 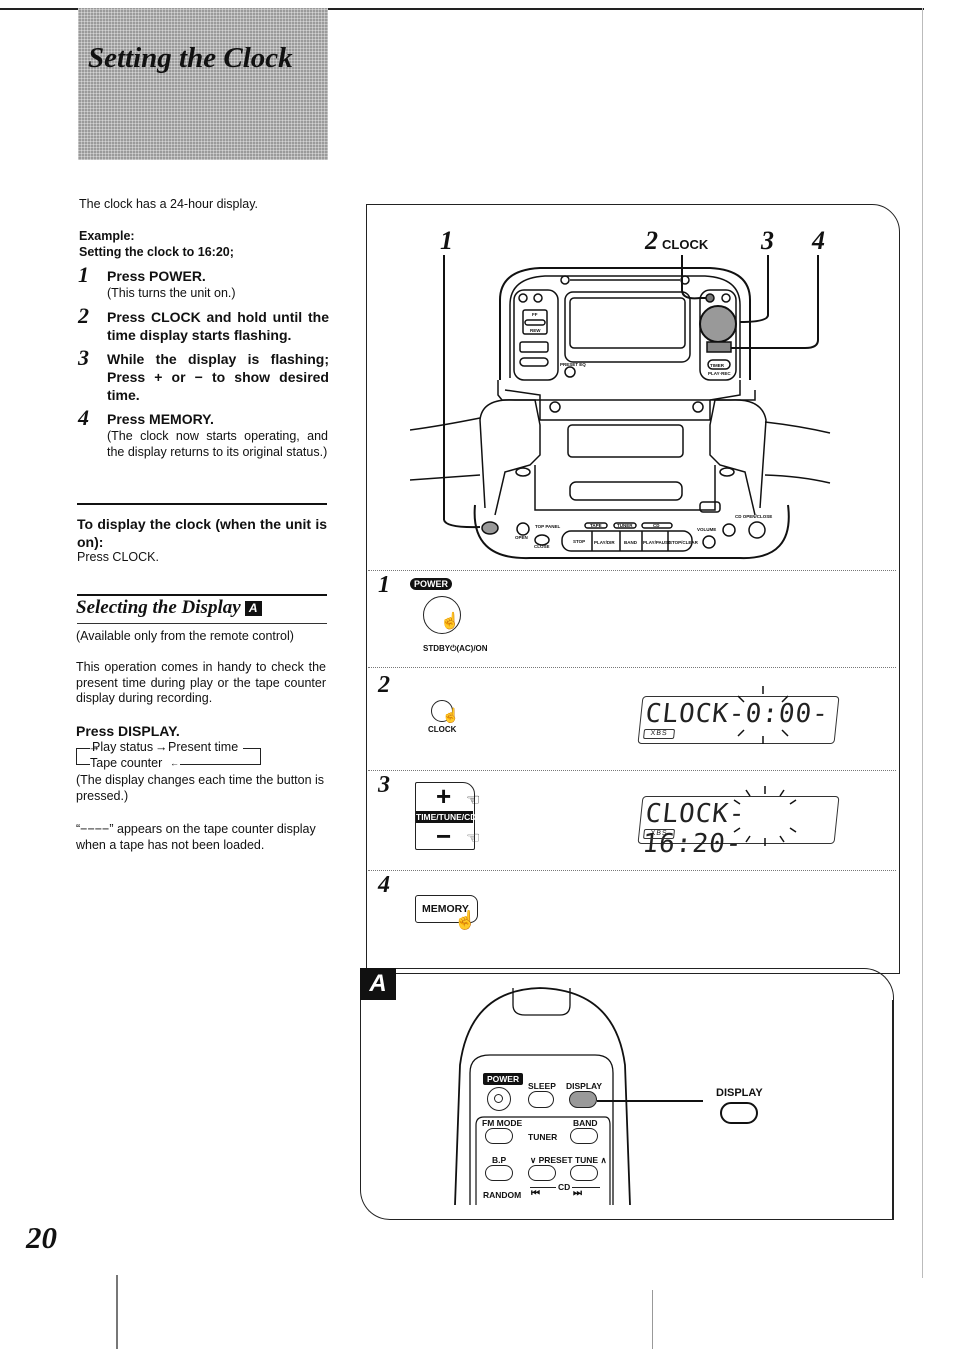 I want to click on unit-label-volume: VOLUME, so click(x=706, y=529).